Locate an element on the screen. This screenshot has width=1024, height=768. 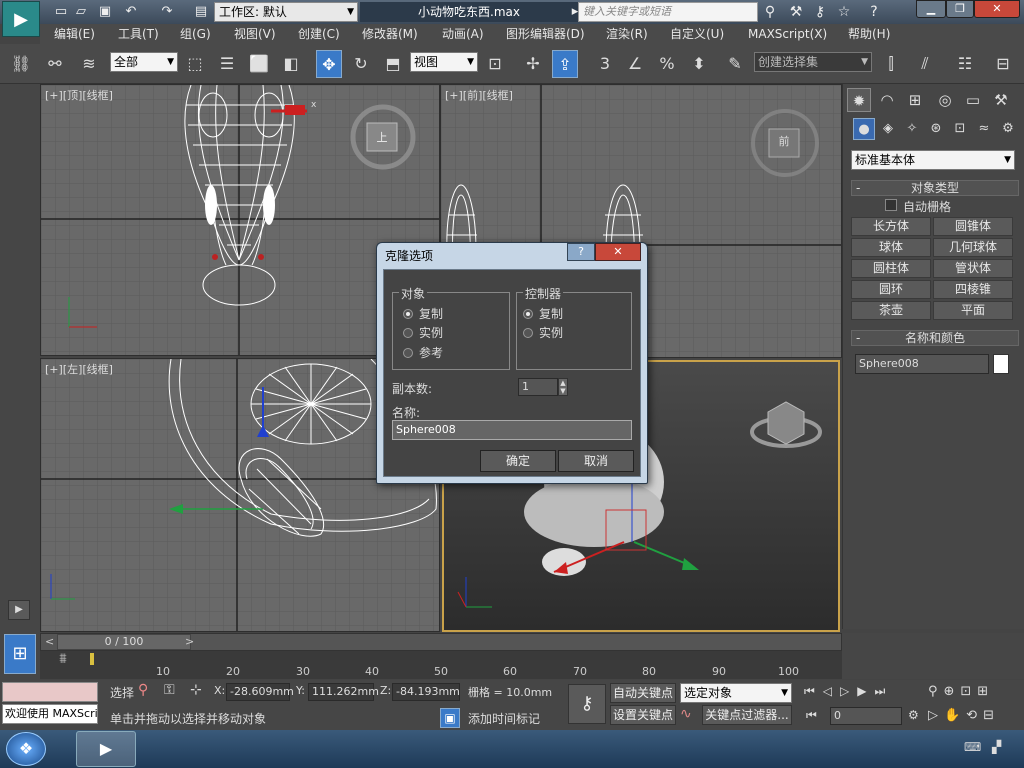
tube-button: 管状体 is located at coordinates (973, 268).